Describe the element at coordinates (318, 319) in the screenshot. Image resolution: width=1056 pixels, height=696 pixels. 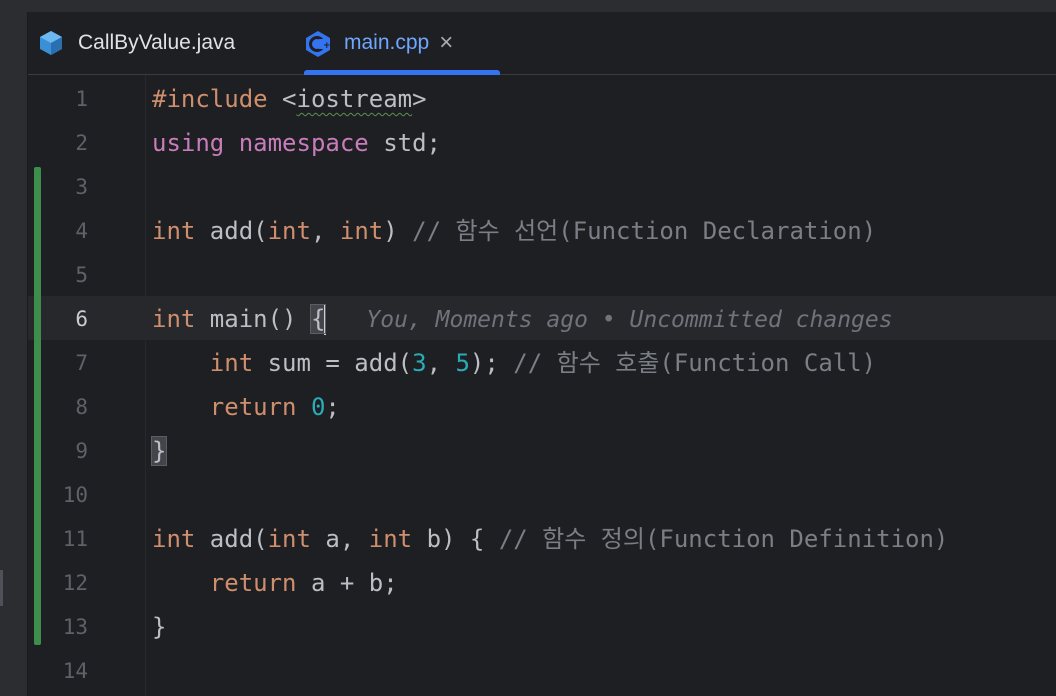
I see `code-token: {` at that location.